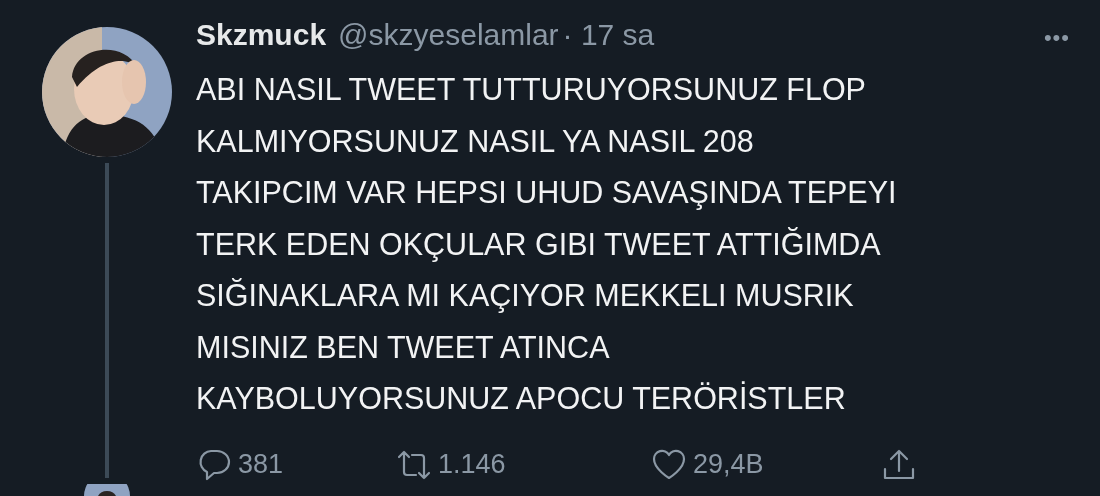 The width and height of the screenshot is (1100, 496). Describe the element at coordinates (547, 193) in the screenshot. I see `tweet-text-line: TAKIPCIM VAR HEPSI UHUD SAVAŞINDA TEPEYI` at that location.